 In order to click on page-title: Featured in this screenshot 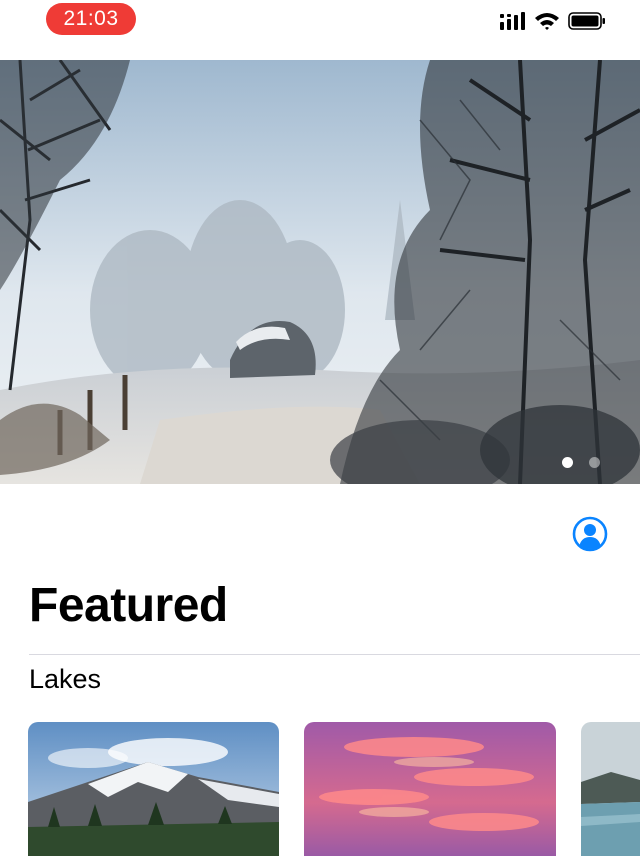, I will do `click(128, 605)`.